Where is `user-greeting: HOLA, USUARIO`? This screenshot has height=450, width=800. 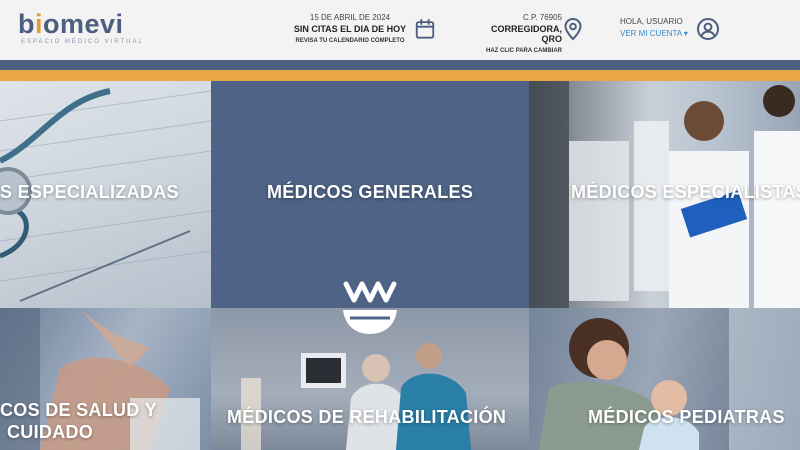 user-greeting: HOLA, USUARIO is located at coordinates (651, 21).